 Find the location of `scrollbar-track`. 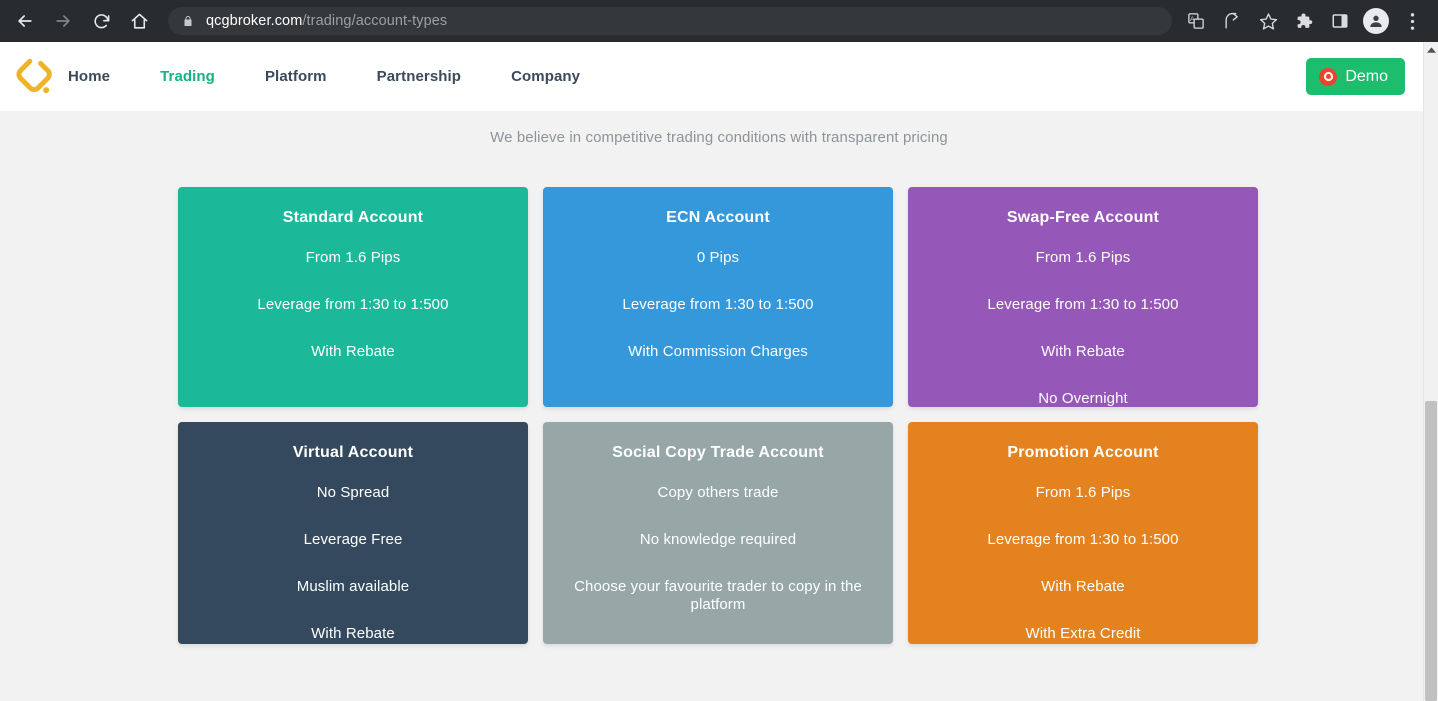

scrollbar-track is located at coordinates (1431, 379).